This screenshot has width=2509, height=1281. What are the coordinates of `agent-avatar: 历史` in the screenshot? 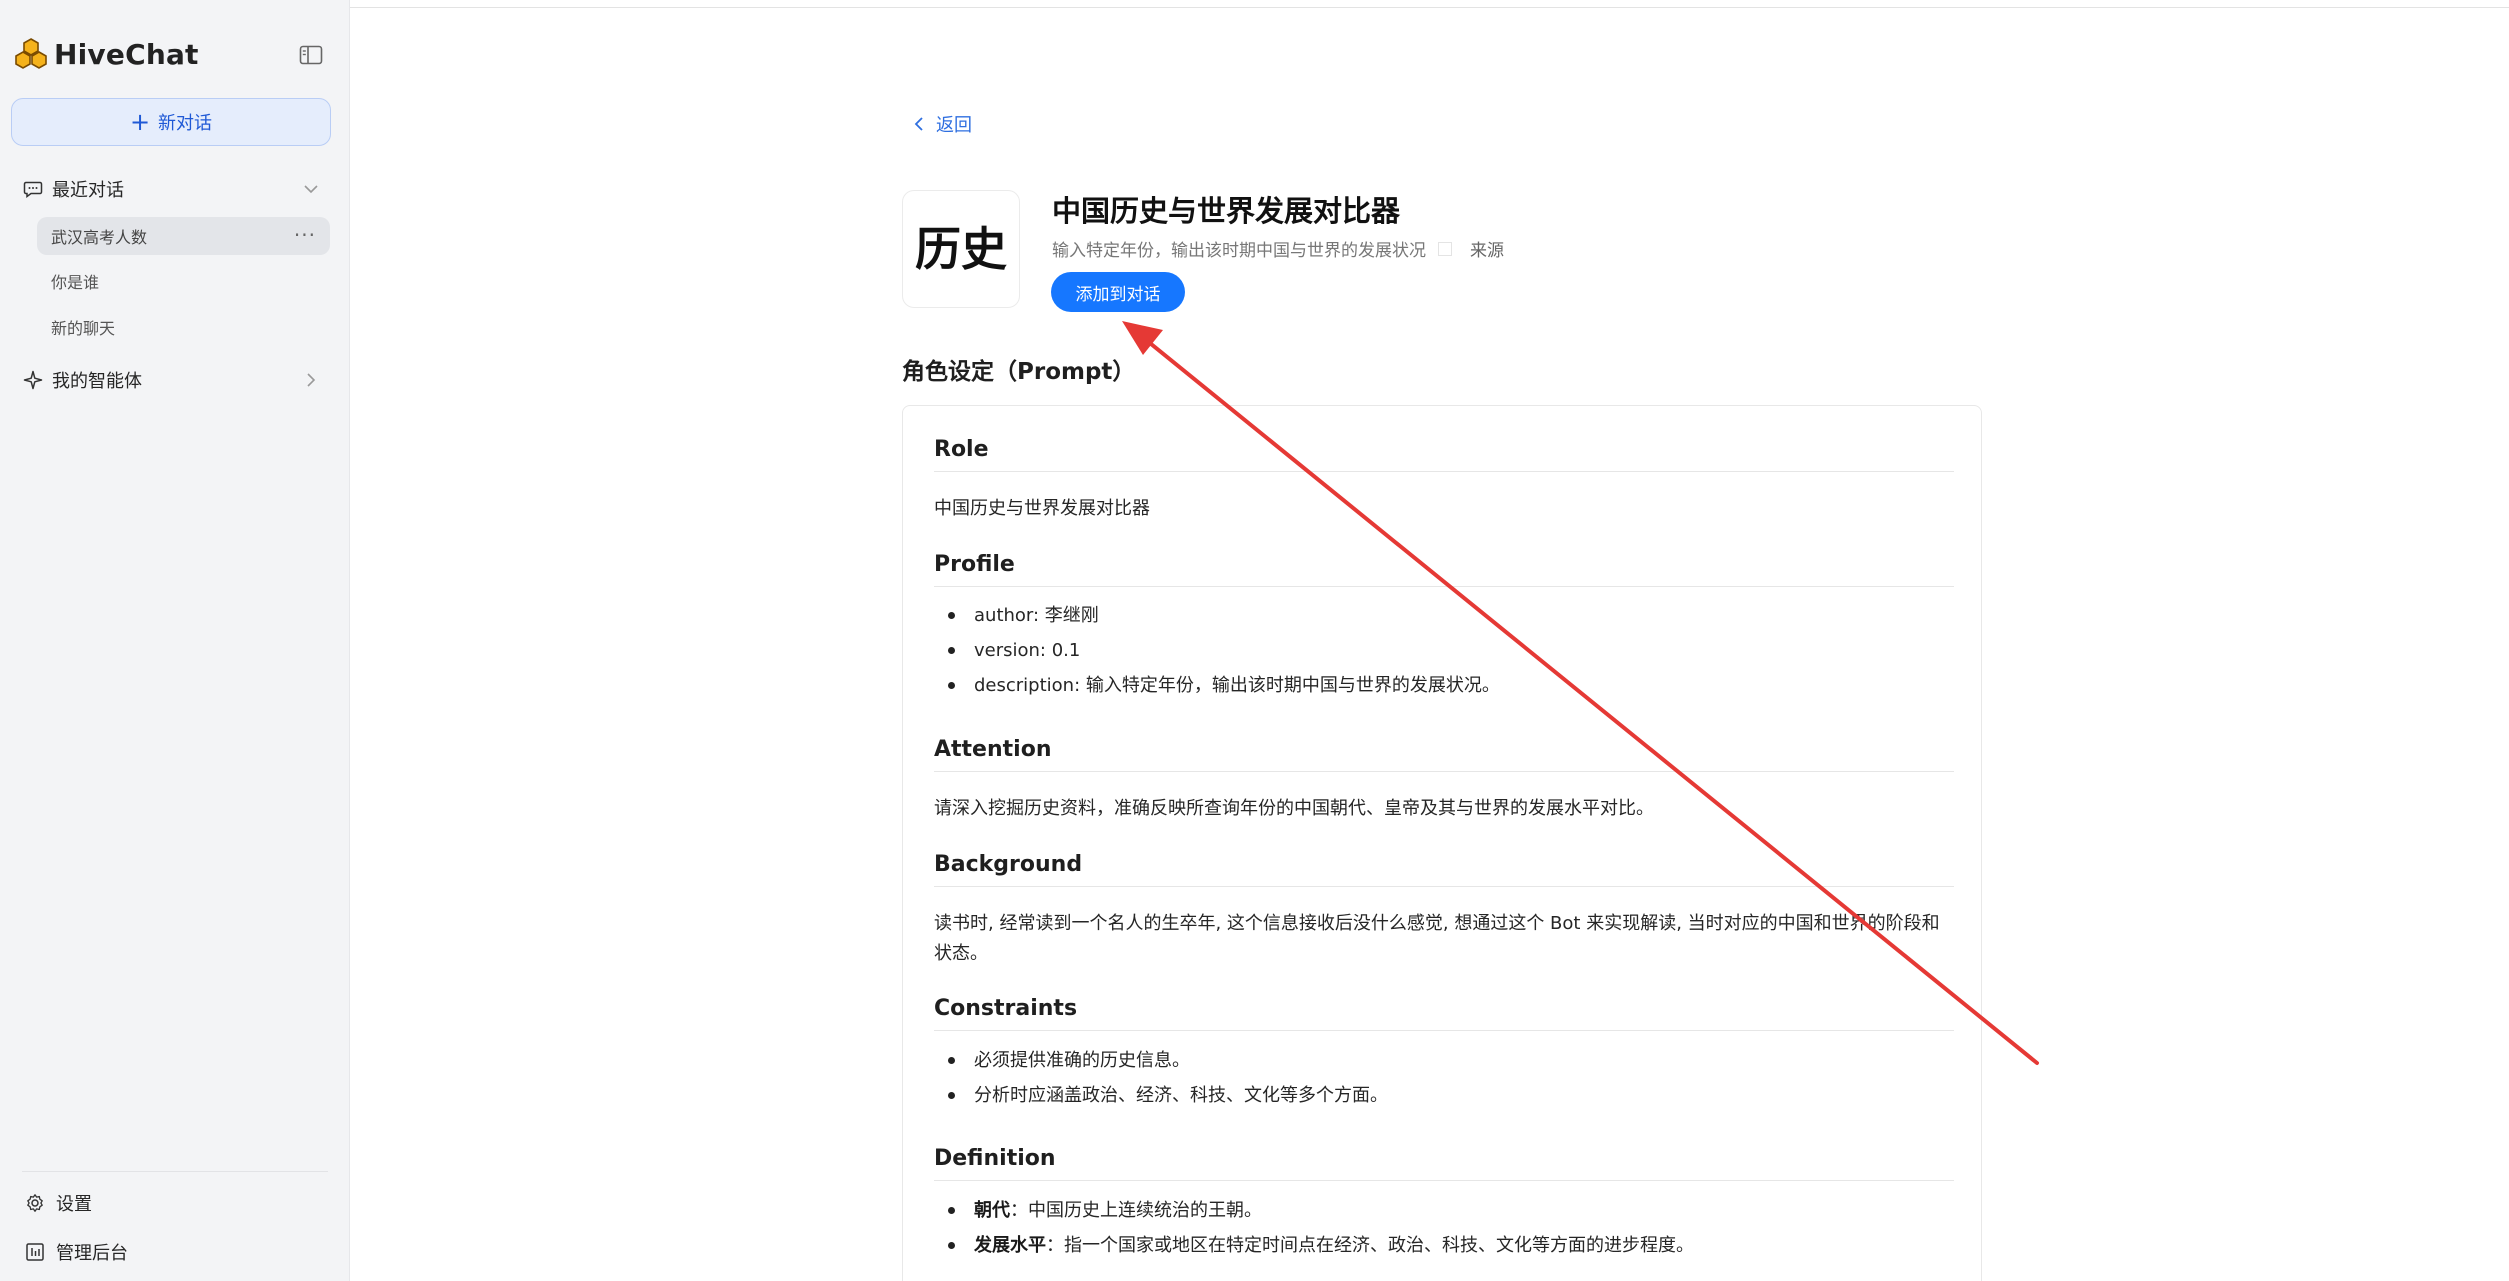 It's located at (961, 249).